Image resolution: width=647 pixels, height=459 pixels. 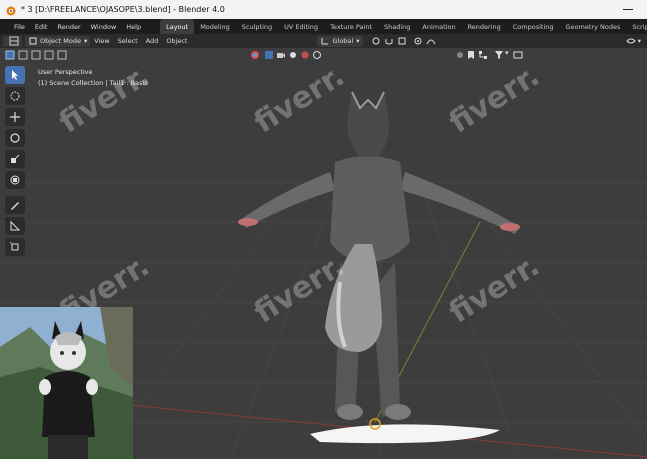 What do you see at coordinates (177, 26) in the screenshot?
I see `tab-layout: Layout` at bounding box center [177, 26].